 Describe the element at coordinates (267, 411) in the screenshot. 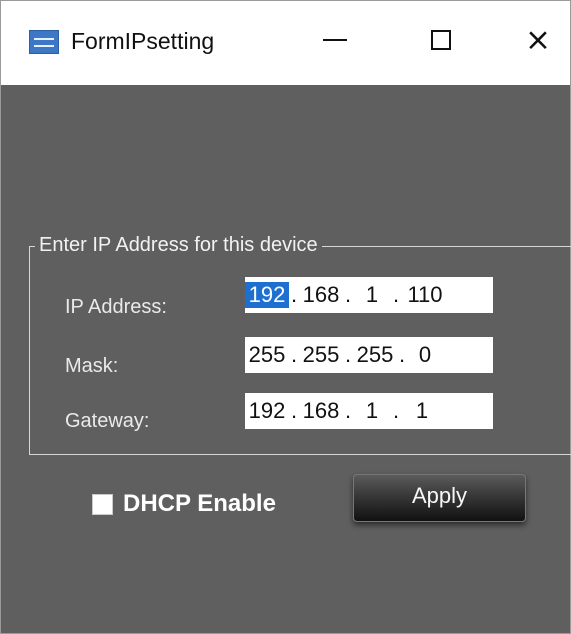

I see `gateway-octet-1: 192` at that location.